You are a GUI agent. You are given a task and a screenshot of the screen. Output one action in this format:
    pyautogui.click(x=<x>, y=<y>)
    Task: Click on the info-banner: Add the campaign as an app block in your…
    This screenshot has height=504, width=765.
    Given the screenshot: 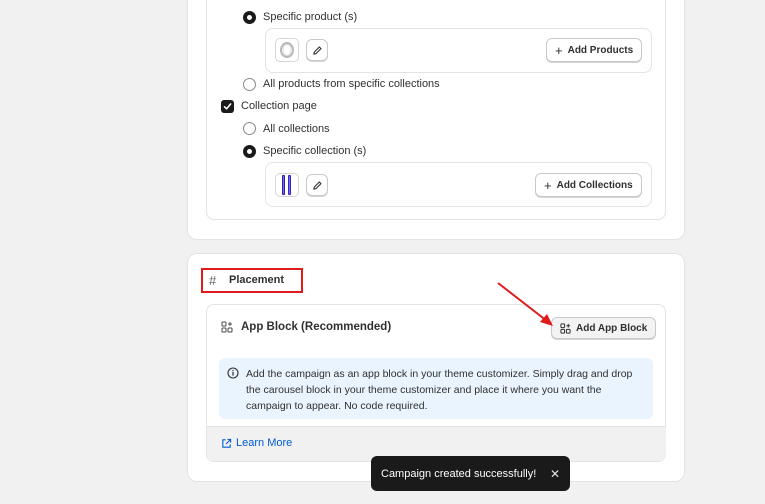 What is the action you would take?
    pyautogui.click(x=436, y=388)
    